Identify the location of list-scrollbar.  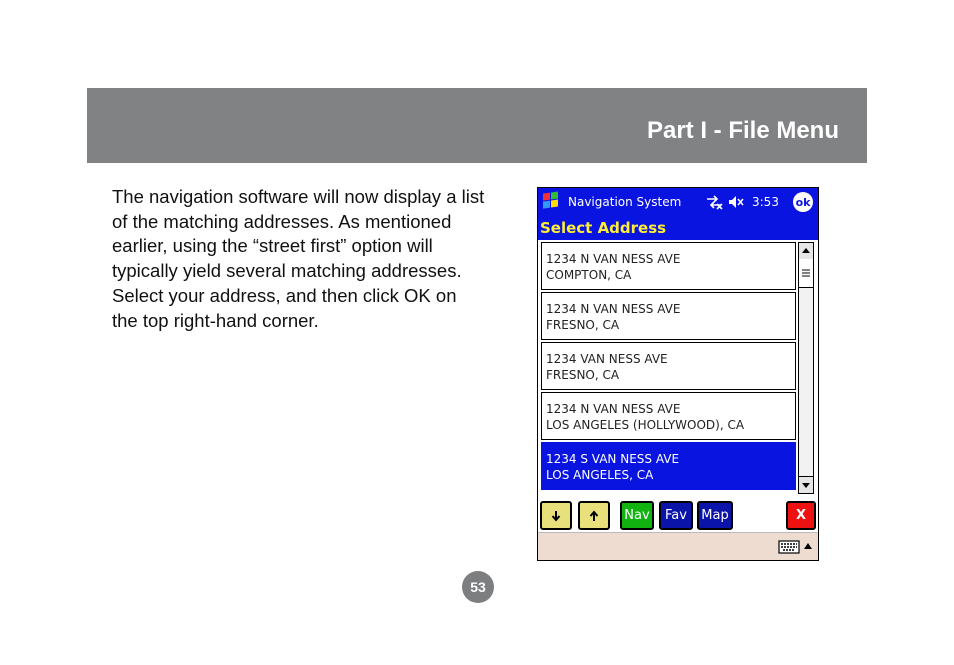
(806, 368).